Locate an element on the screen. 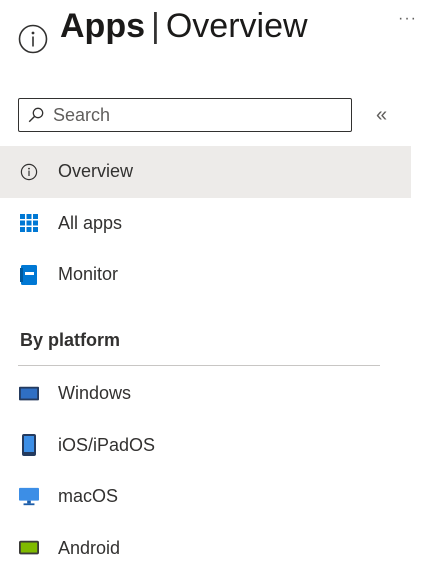 This screenshot has height=578, width=434. search-box is located at coordinates (185, 115).